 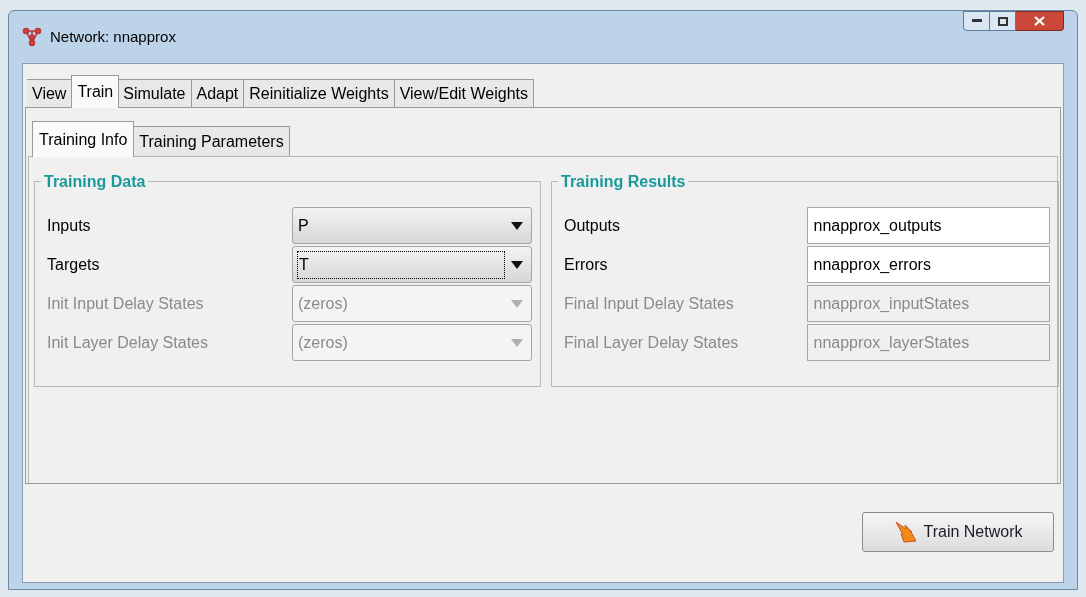 I want to click on flame-arrow-icon, so click(x=905, y=532).